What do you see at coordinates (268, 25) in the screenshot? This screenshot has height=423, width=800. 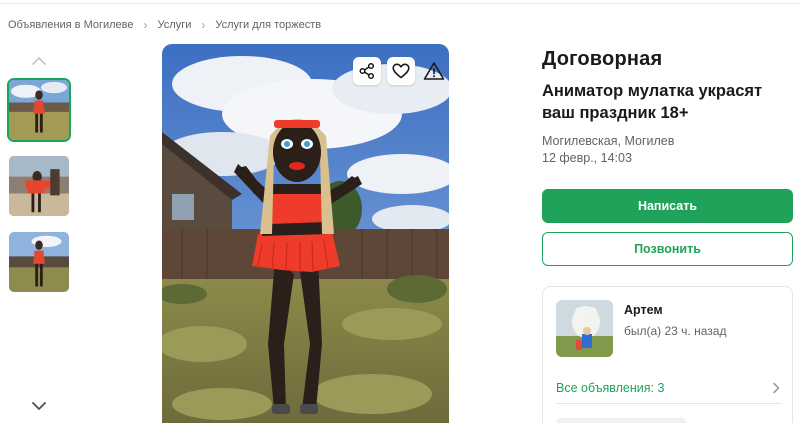 I see `breadcrumb-item-event-services: Услуги для торжеств` at bounding box center [268, 25].